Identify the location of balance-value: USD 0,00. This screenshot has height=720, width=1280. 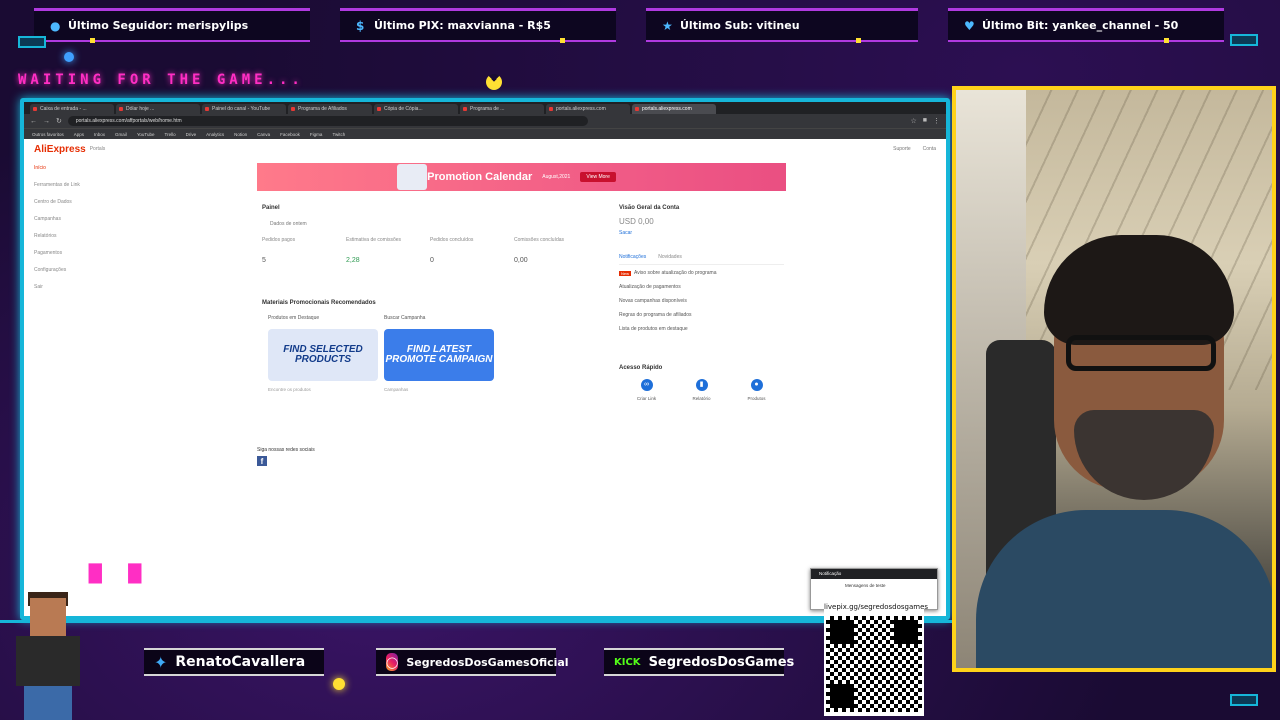
(636, 221).